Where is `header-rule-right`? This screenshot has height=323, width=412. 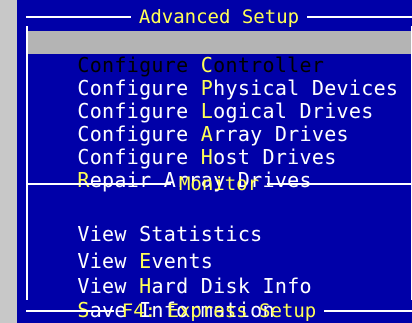 header-rule-right is located at coordinates (359, 17).